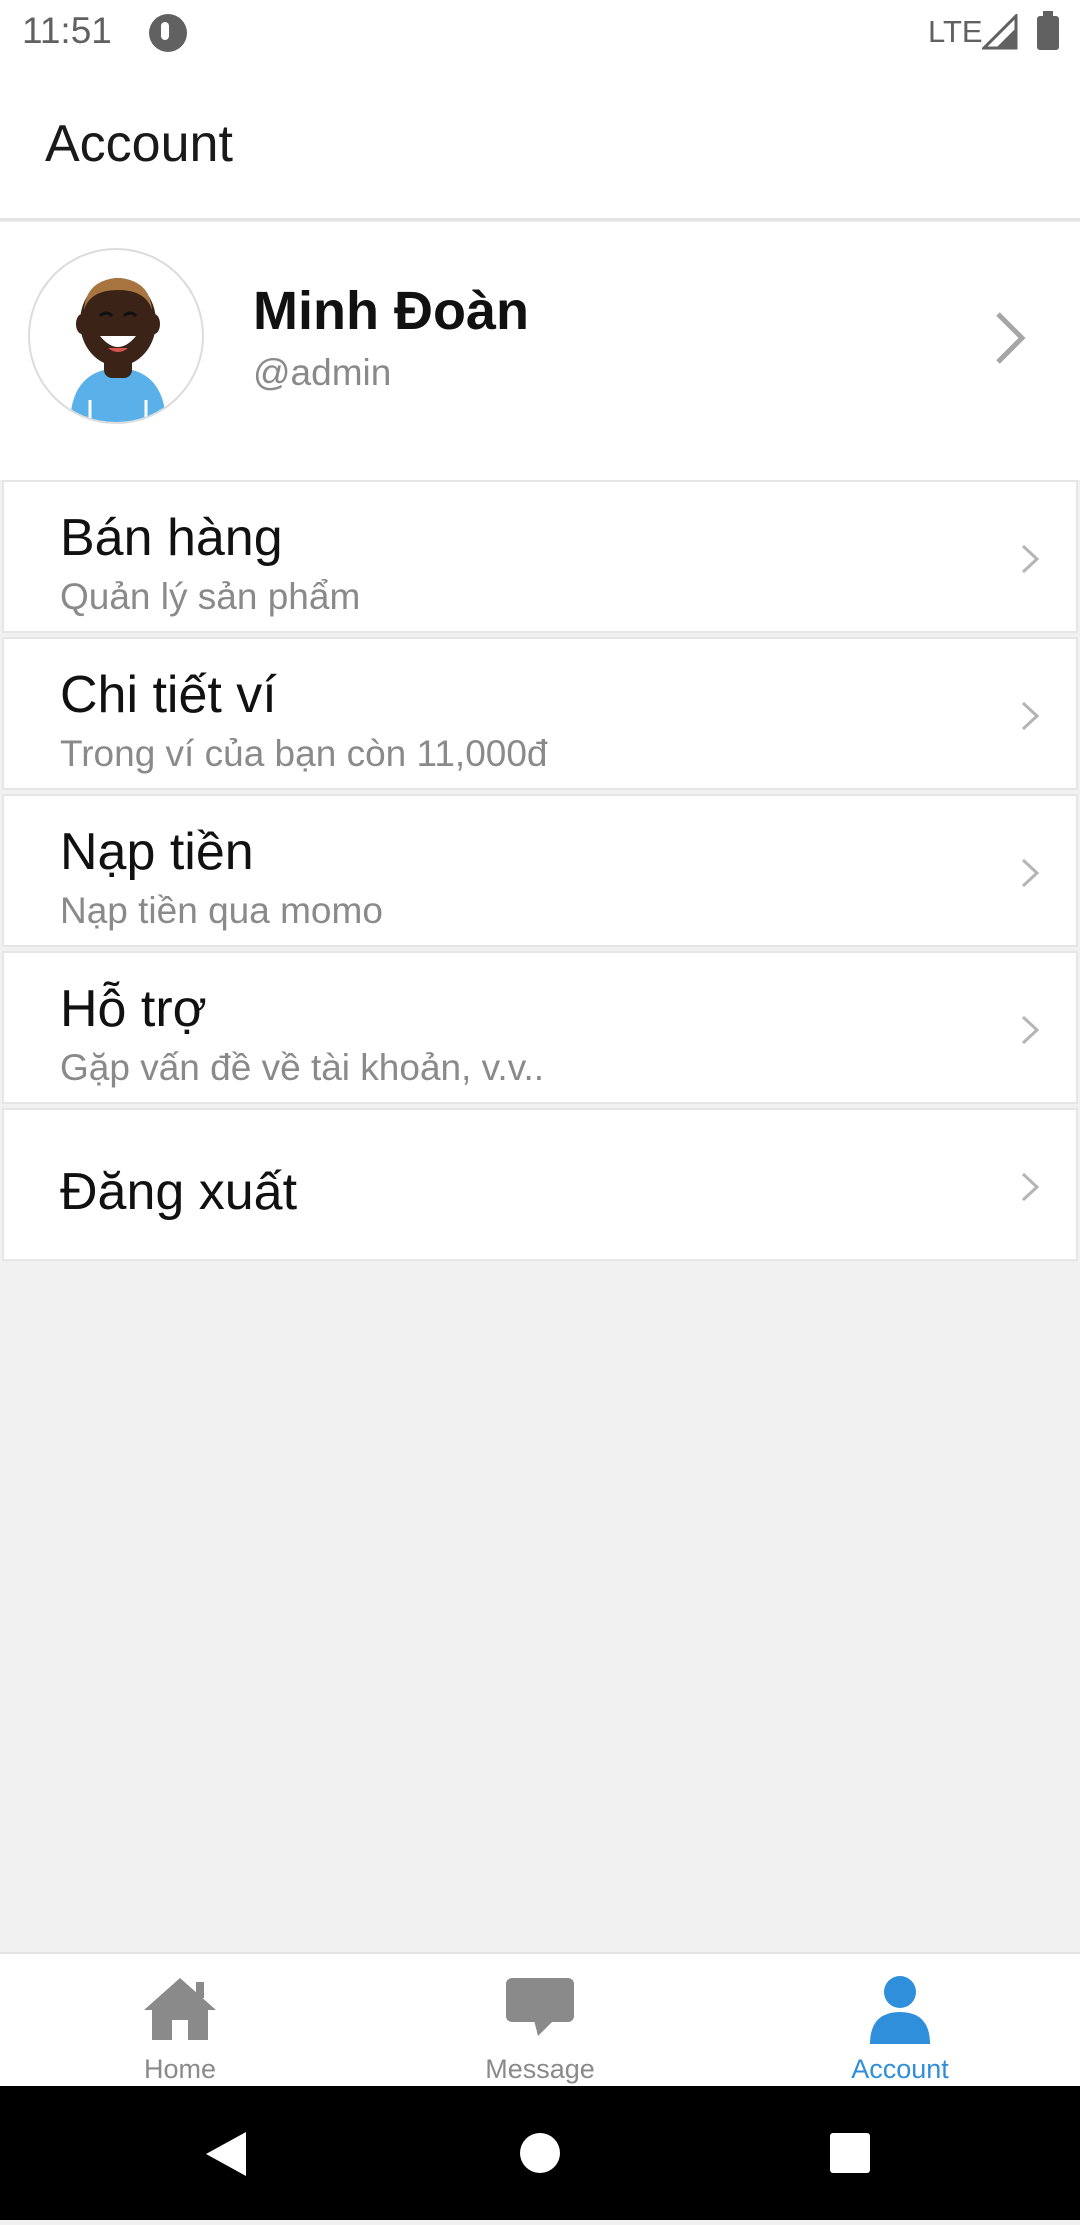  Describe the element at coordinates (540, 2069) in the screenshot. I see `tab-label: Message` at that location.